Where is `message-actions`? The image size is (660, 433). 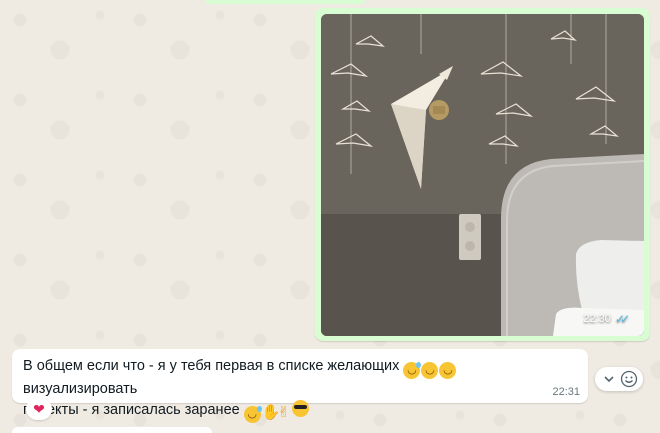
message-actions is located at coordinates (619, 379).